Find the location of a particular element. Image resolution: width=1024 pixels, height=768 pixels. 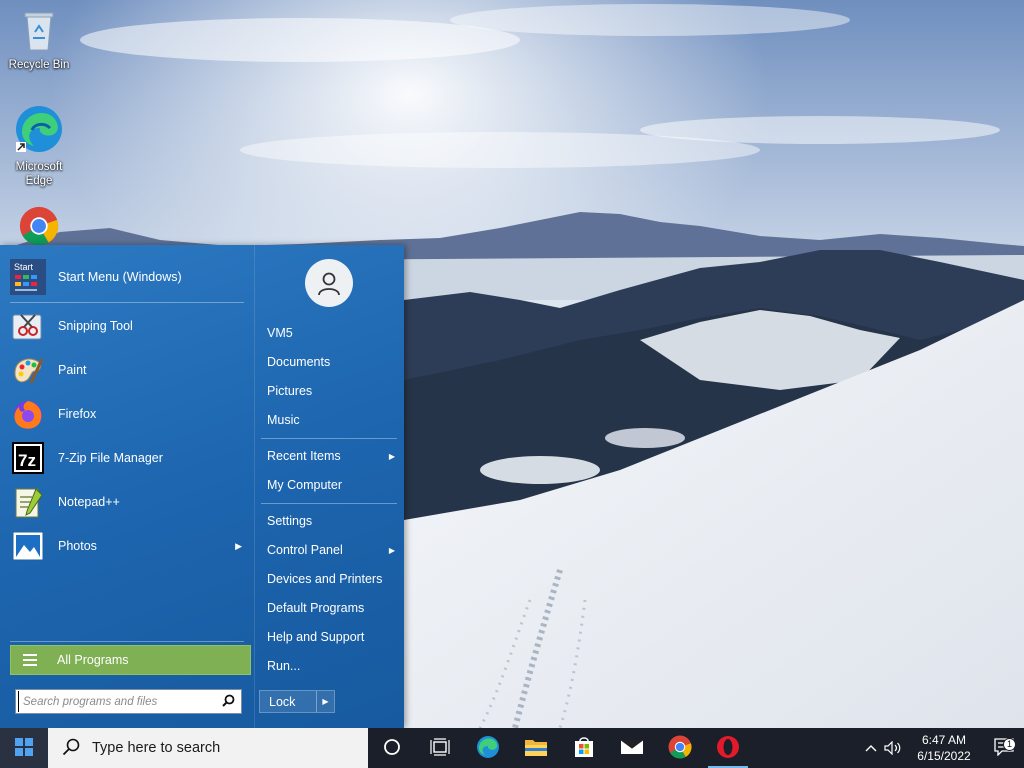

pinned-item-label: Start Menu (Windows) is located at coordinates (120, 277).